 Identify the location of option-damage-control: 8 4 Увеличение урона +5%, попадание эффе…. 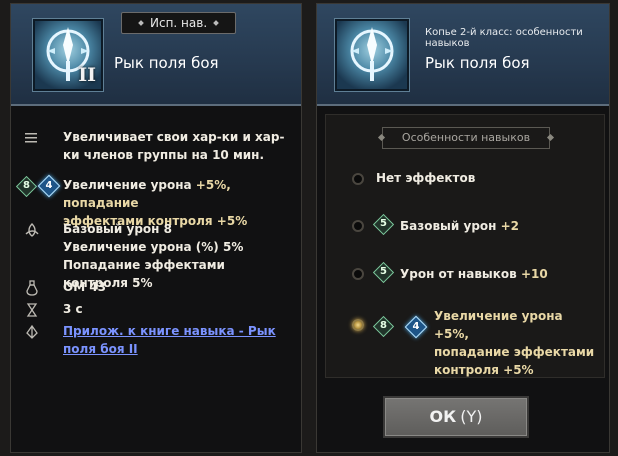
(474, 342).